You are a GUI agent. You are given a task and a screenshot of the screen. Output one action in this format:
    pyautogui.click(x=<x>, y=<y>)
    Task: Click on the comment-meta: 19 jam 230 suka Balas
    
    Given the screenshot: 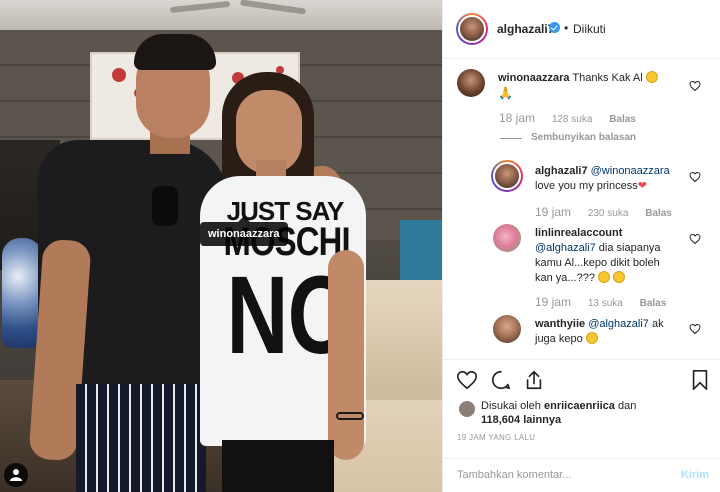 What is the action you would take?
    pyautogui.click(x=610, y=212)
    